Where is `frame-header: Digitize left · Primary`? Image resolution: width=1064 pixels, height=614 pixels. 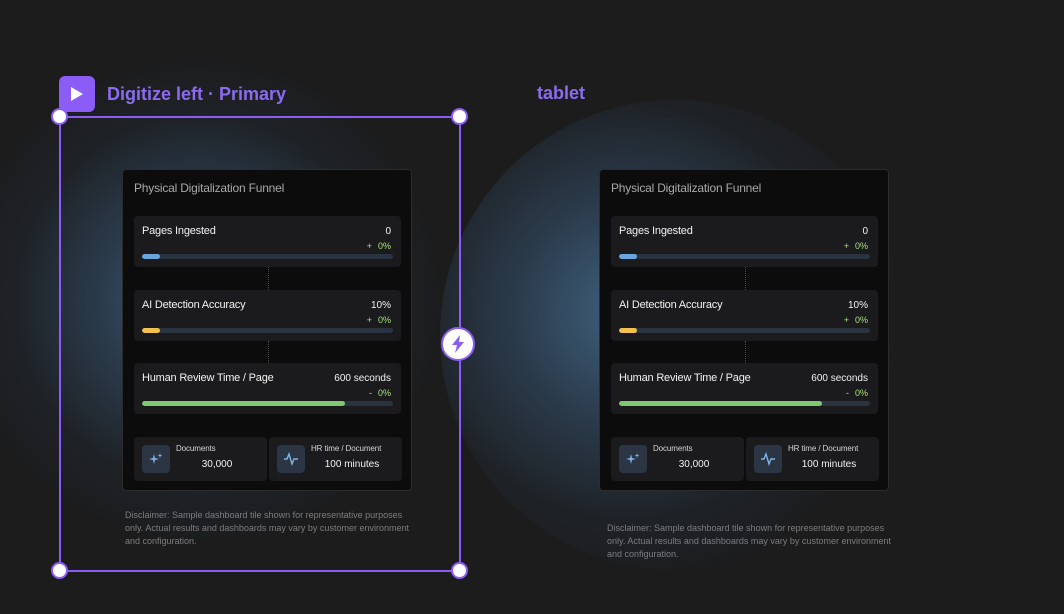 frame-header: Digitize left · Primary is located at coordinates (172, 94).